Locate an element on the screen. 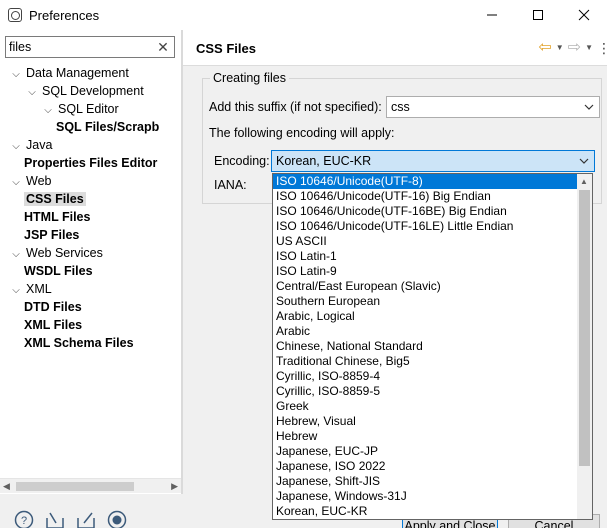 Image resolution: width=607 pixels, height=528 pixels. tree-item: DTD Files is located at coordinates (53, 307).